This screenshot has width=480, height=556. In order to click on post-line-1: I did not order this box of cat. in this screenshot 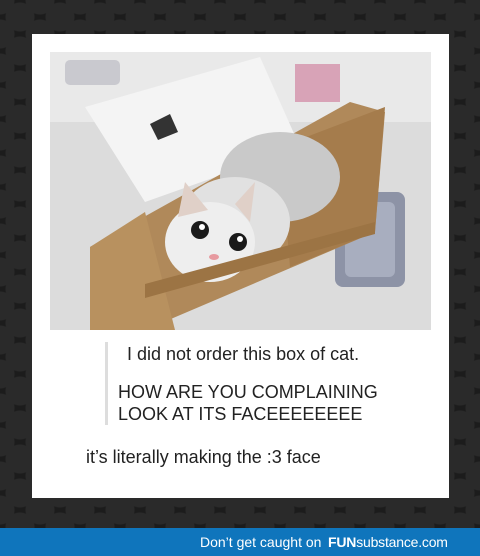, I will do `click(243, 354)`.